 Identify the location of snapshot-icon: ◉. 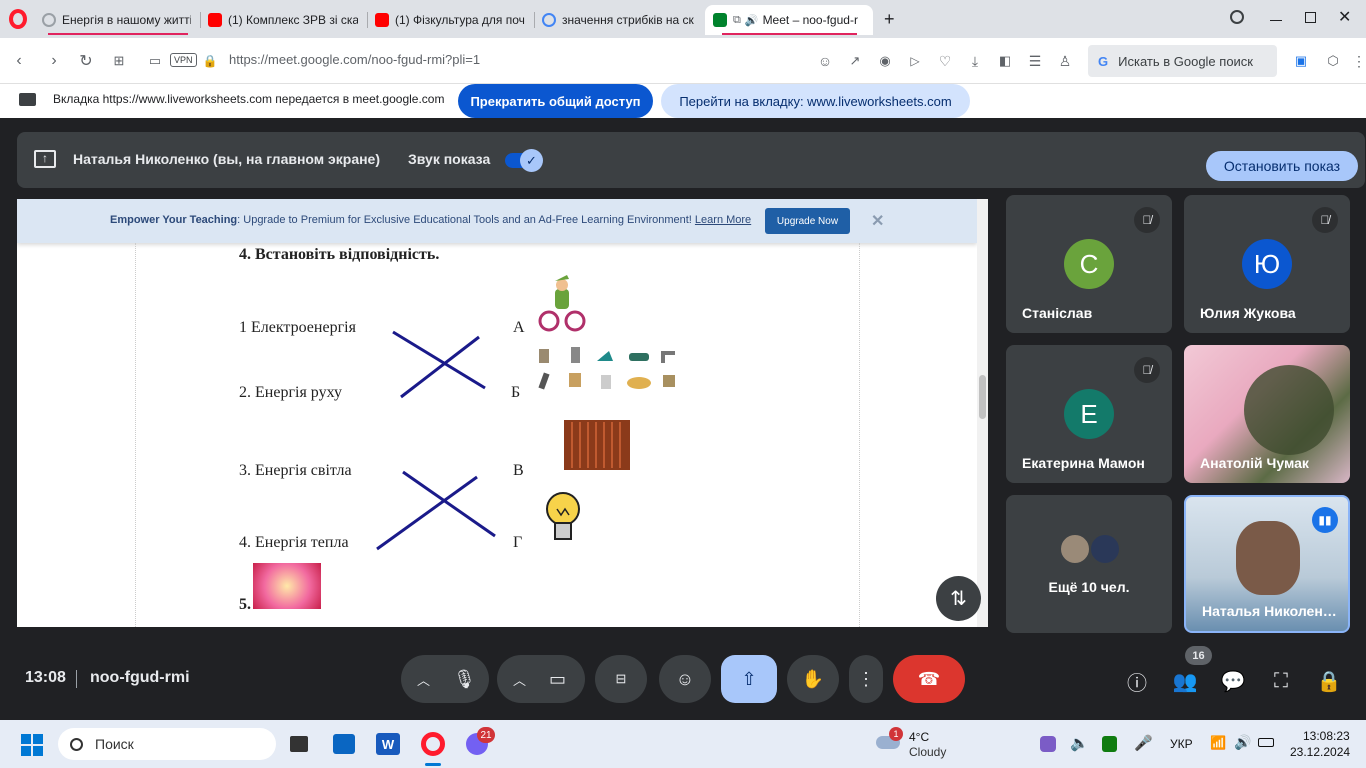
(885, 61).